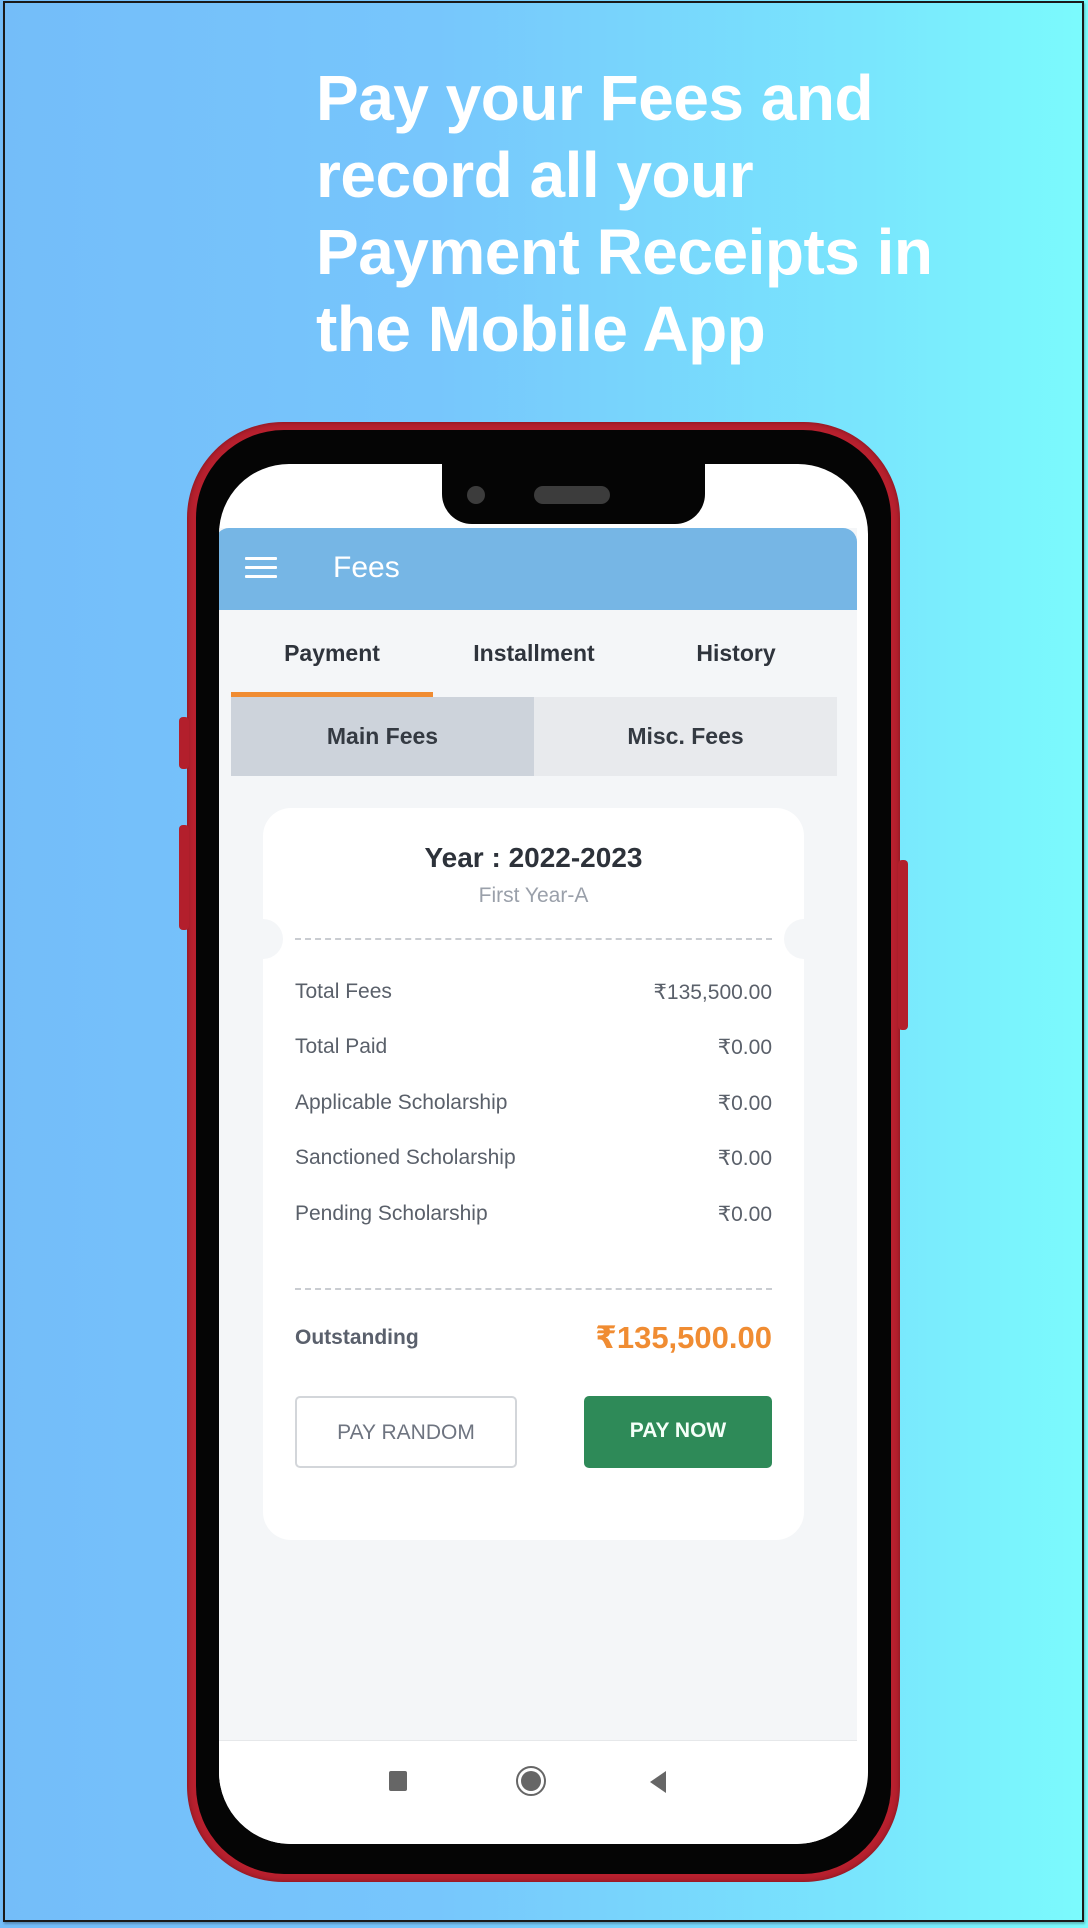 The height and width of the screenshot is (1928, 1088). Describe the element at coordinates (405, 1158) in the screenshot. I see `fee-label: Sanctioned Scholarship` at that location.